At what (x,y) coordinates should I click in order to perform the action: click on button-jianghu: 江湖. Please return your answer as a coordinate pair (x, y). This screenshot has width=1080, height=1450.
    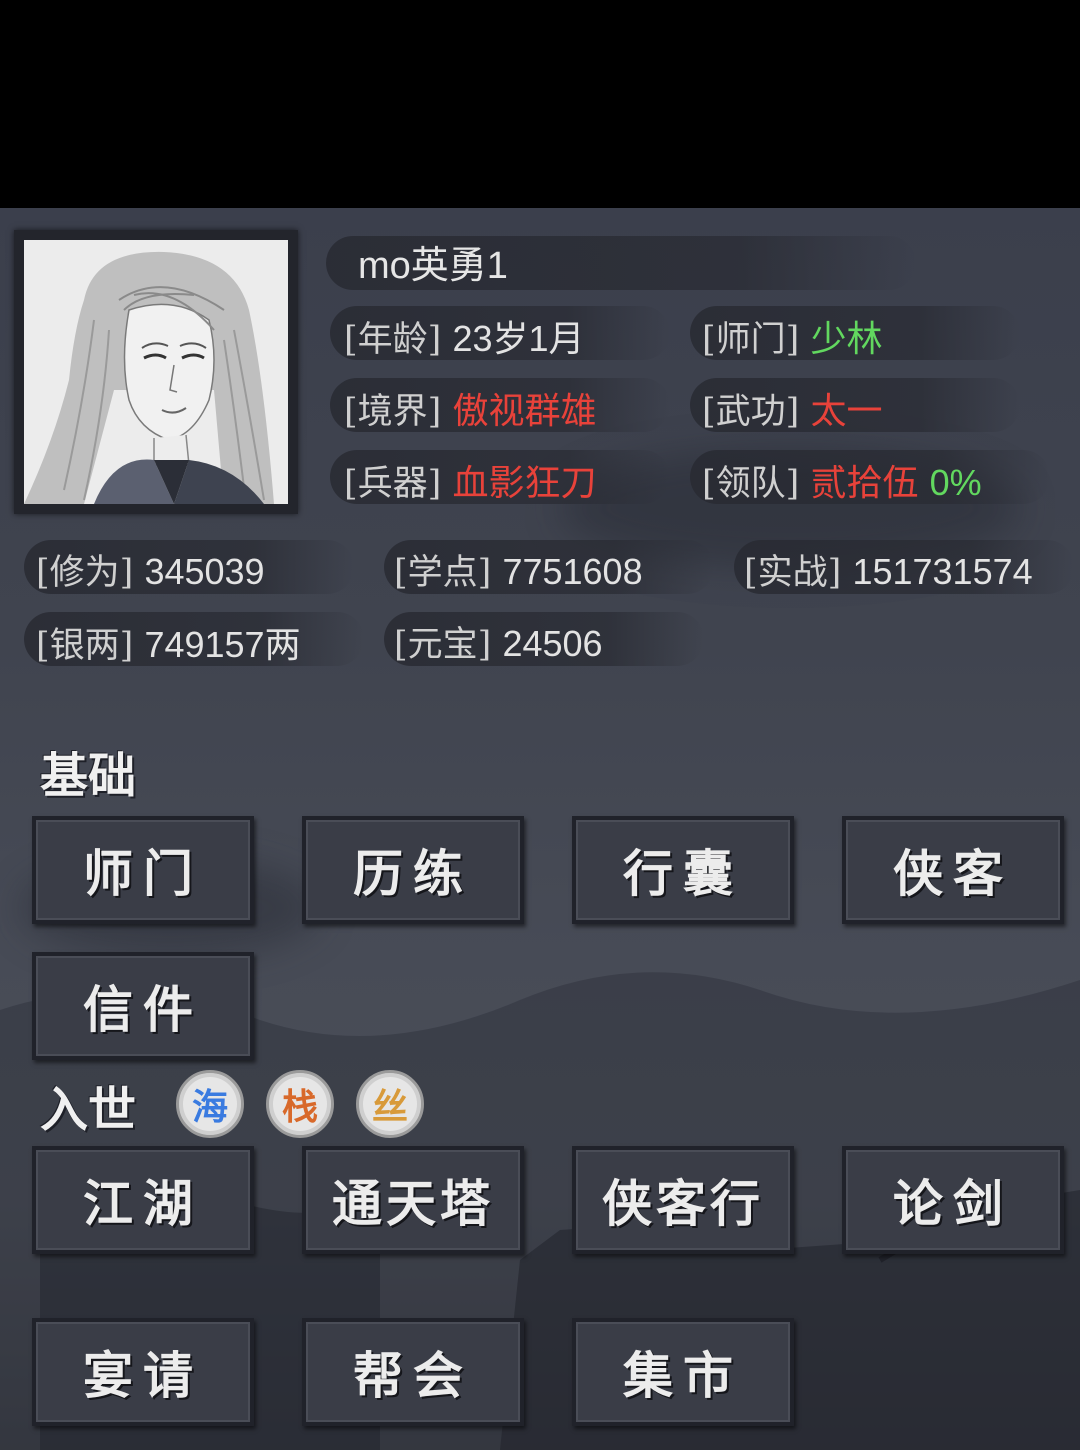
    Looking at the image, I should click on (143, 1200).